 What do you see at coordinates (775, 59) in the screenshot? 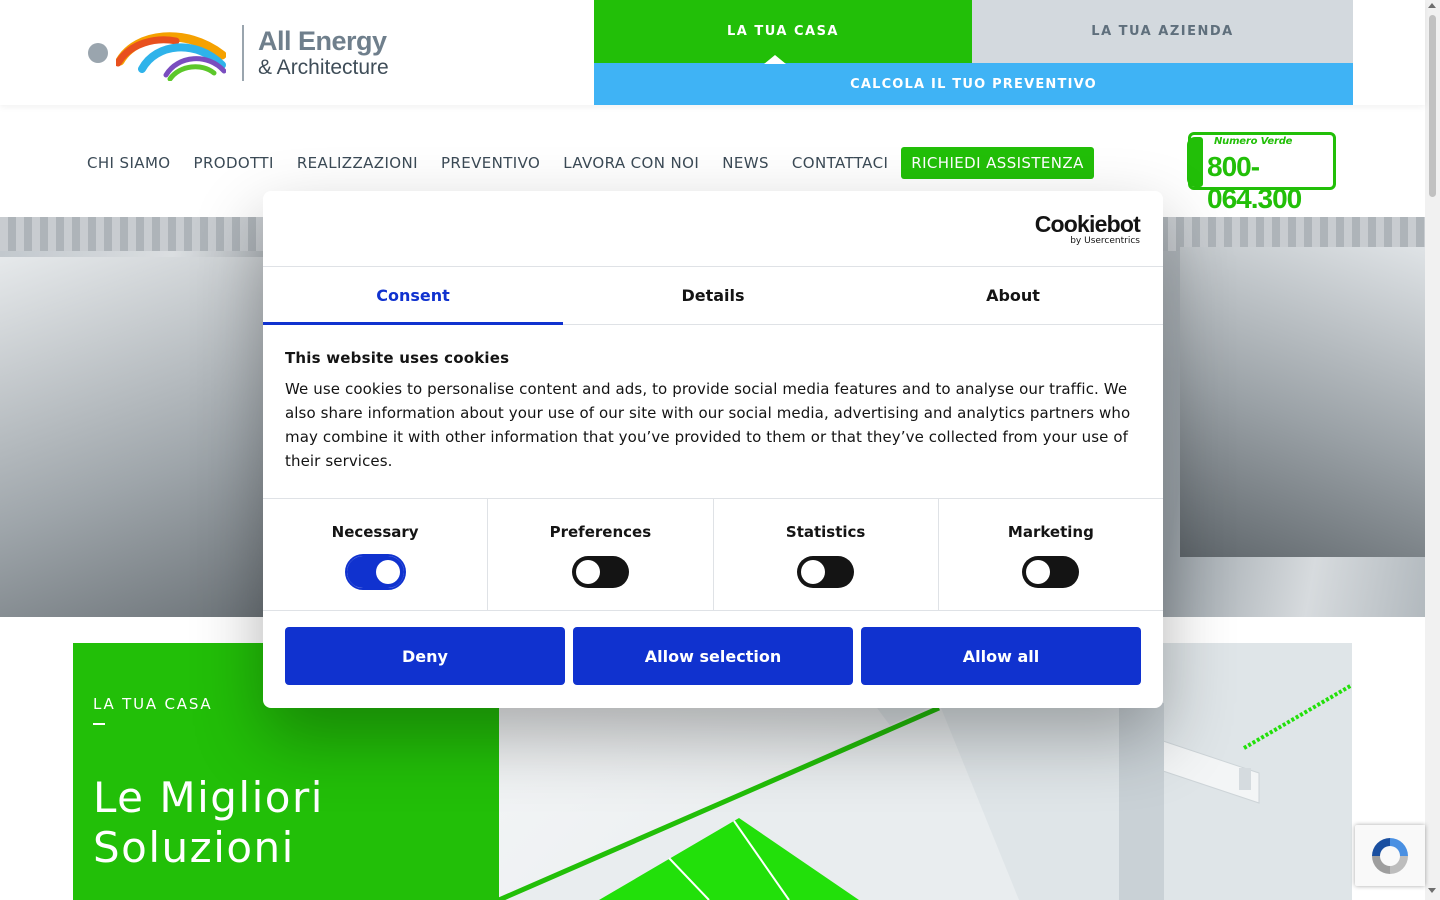
I see `active-tab-arrow-icon` at bounding box center [775, 59].